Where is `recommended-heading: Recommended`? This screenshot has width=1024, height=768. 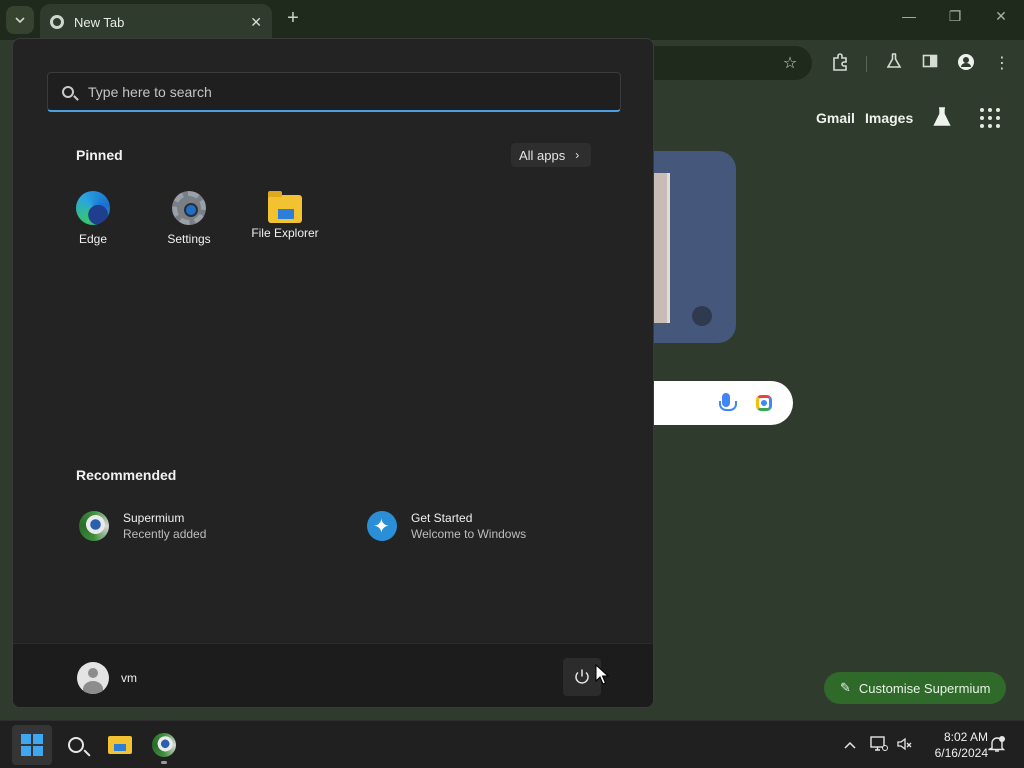
recommended-heading: Recommended is located at coordinates (126, 475).